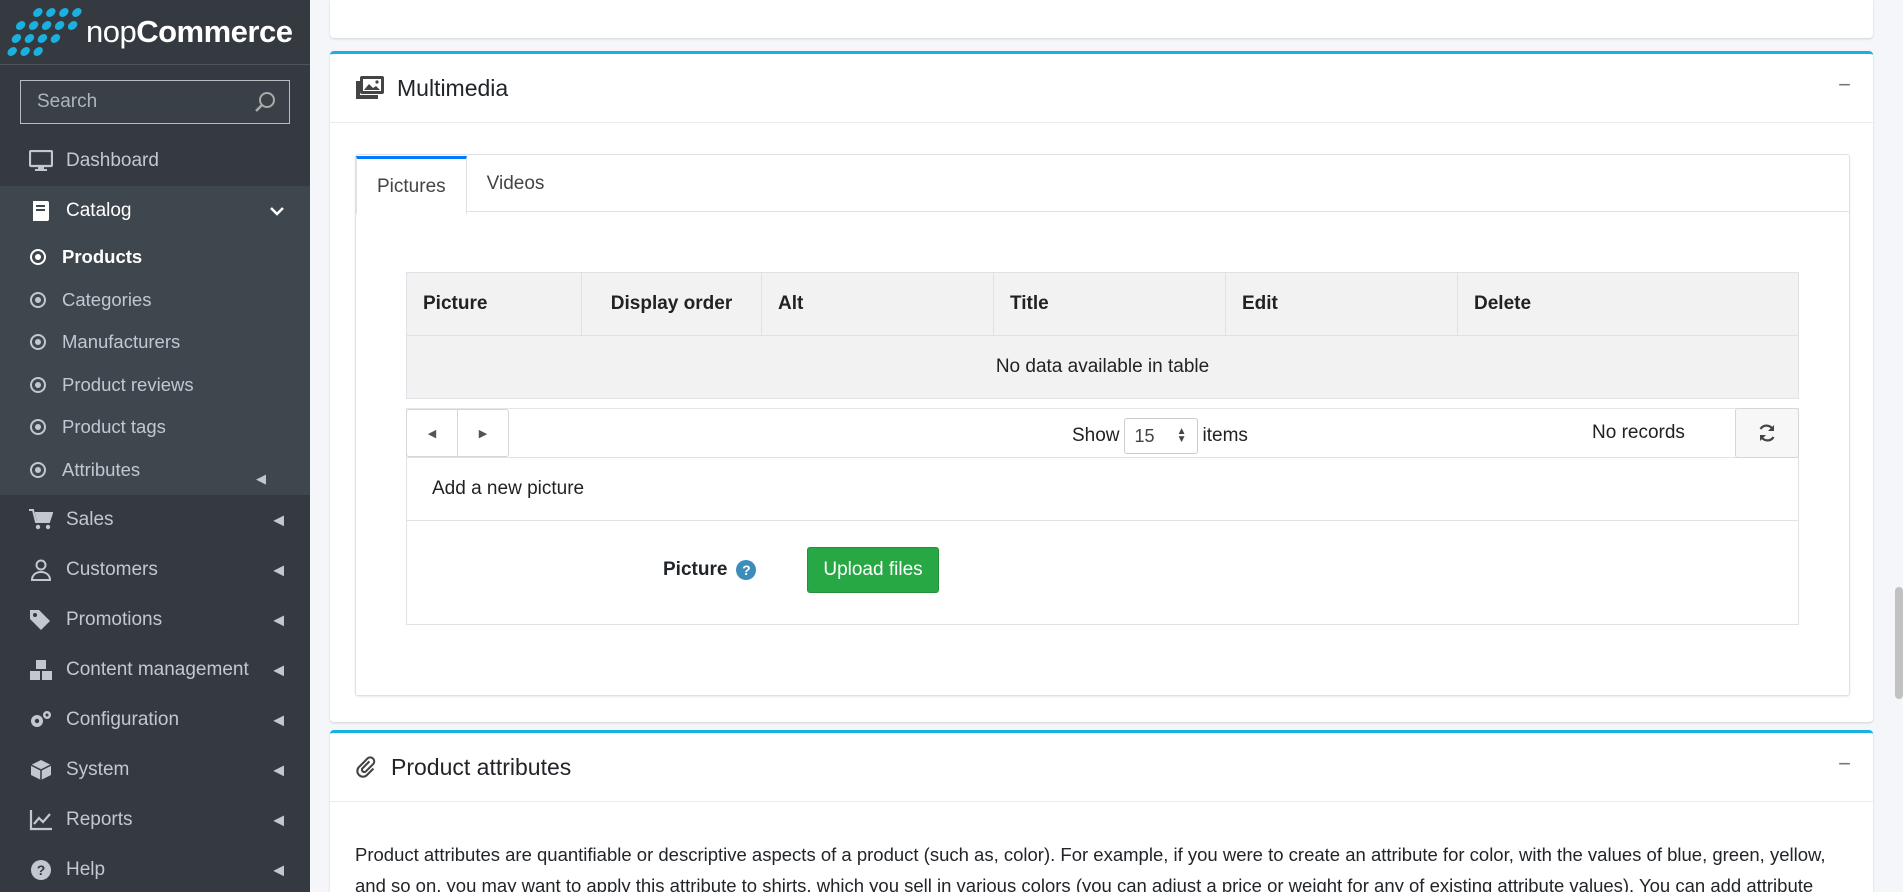  I want to click on add-picture-panel: Add a new picture Picture ? Upload files, so click(1102, 541).